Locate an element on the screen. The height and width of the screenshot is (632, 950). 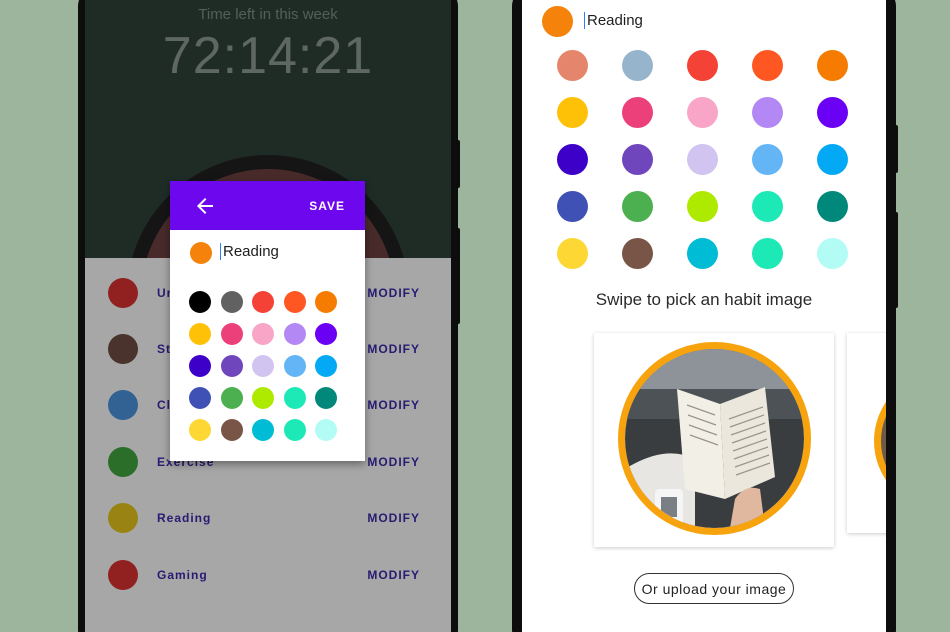
swipe-hint: Swipe to pick an habit image is located at coordinates (704, 299).